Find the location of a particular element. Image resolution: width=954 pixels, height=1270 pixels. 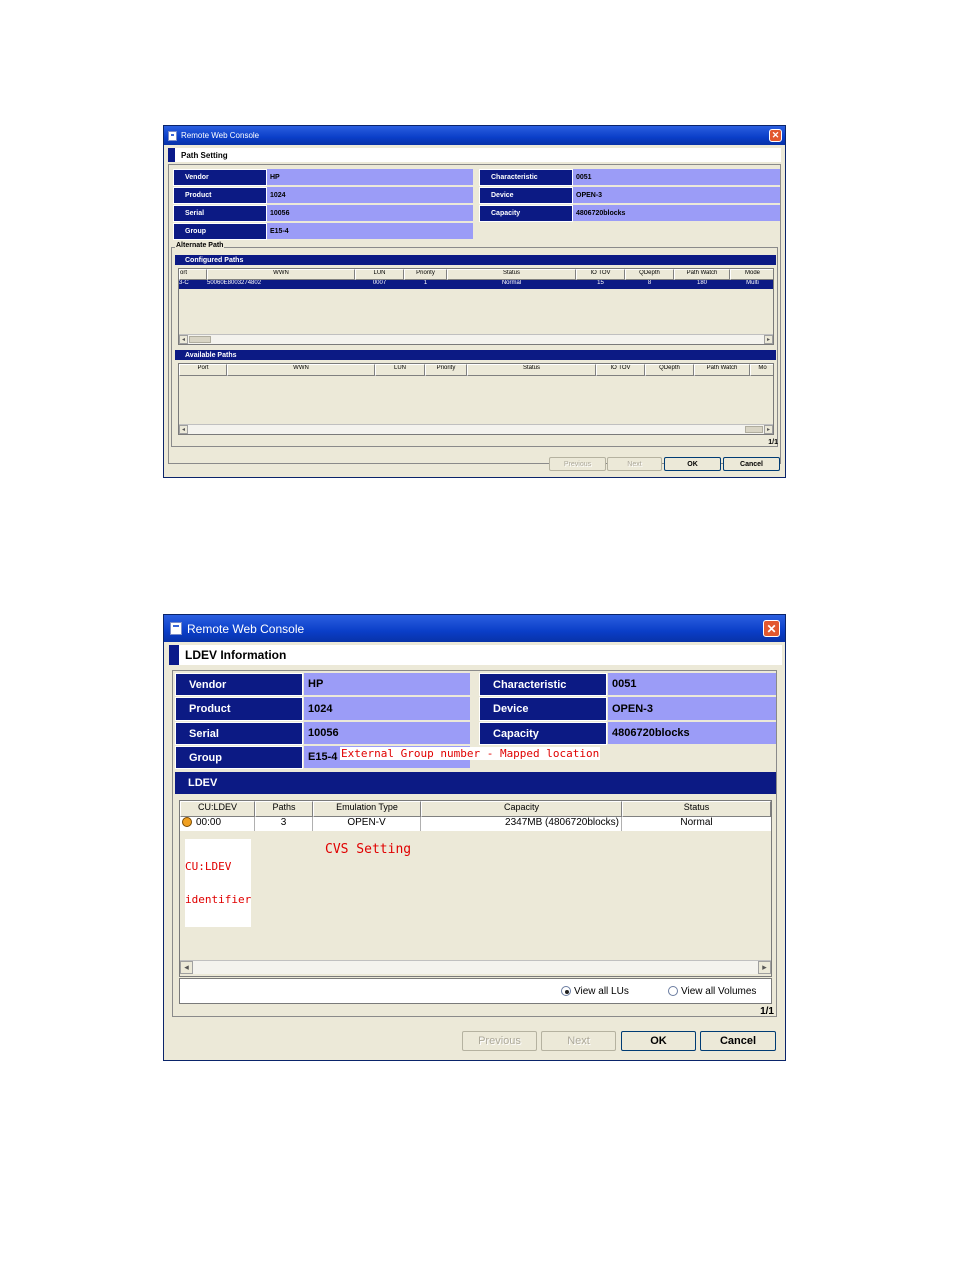

view-all-lus-radio is located at coordinates (566, 991).